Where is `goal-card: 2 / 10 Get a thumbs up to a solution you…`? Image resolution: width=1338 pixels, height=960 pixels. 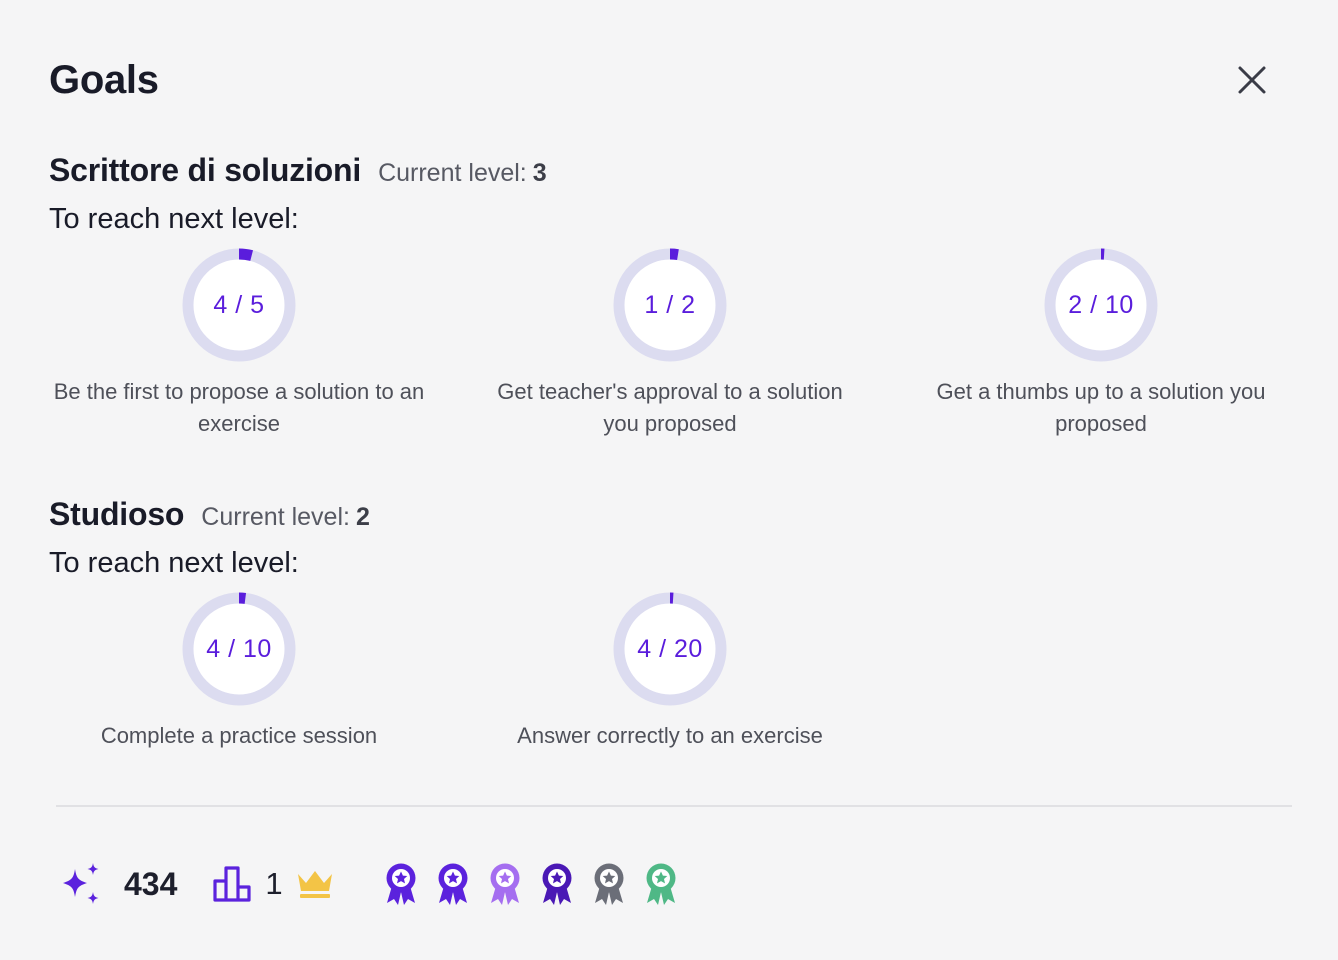
goal-card: 2 / 10 Get a thumbs up to a solution you… is located at coordinates (1101, 344).